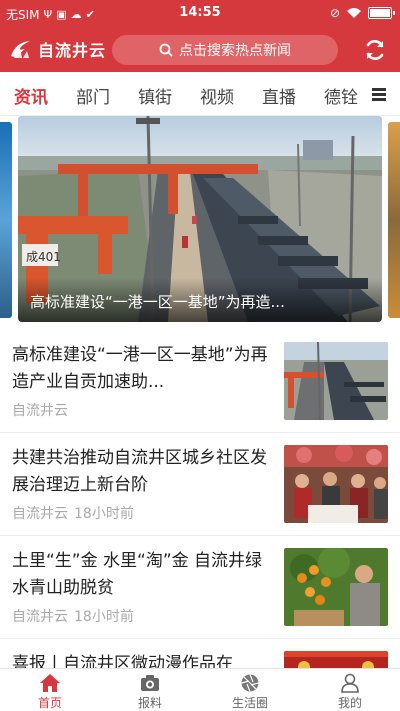 Image resolution: width=400 pixels, height=711 pixels. I want to click on category-tabs: 资讯 部门 镇街 视频 直播 德铨, so click(200, 94).